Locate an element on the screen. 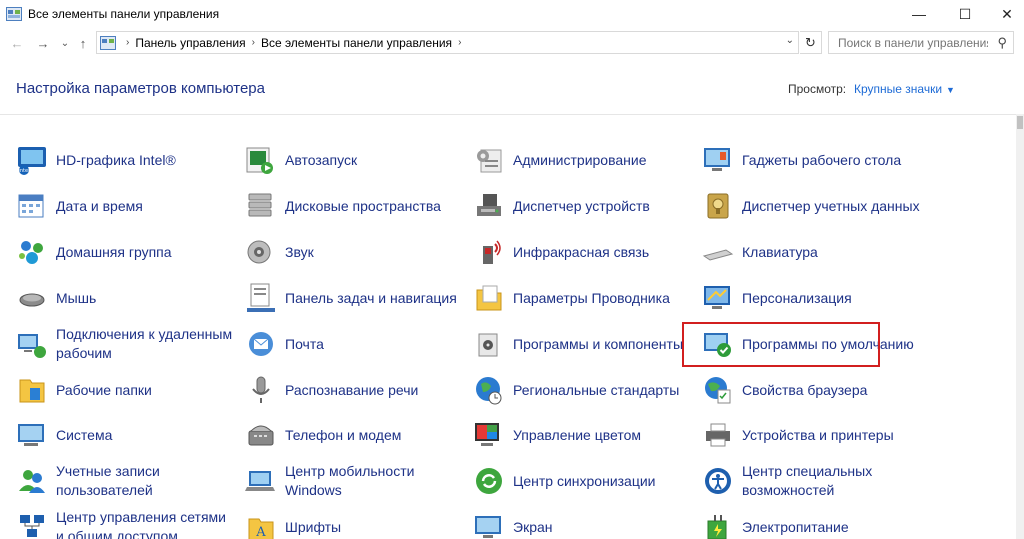  item-label: Региональные стандарты is located at coordinates (596, 389).